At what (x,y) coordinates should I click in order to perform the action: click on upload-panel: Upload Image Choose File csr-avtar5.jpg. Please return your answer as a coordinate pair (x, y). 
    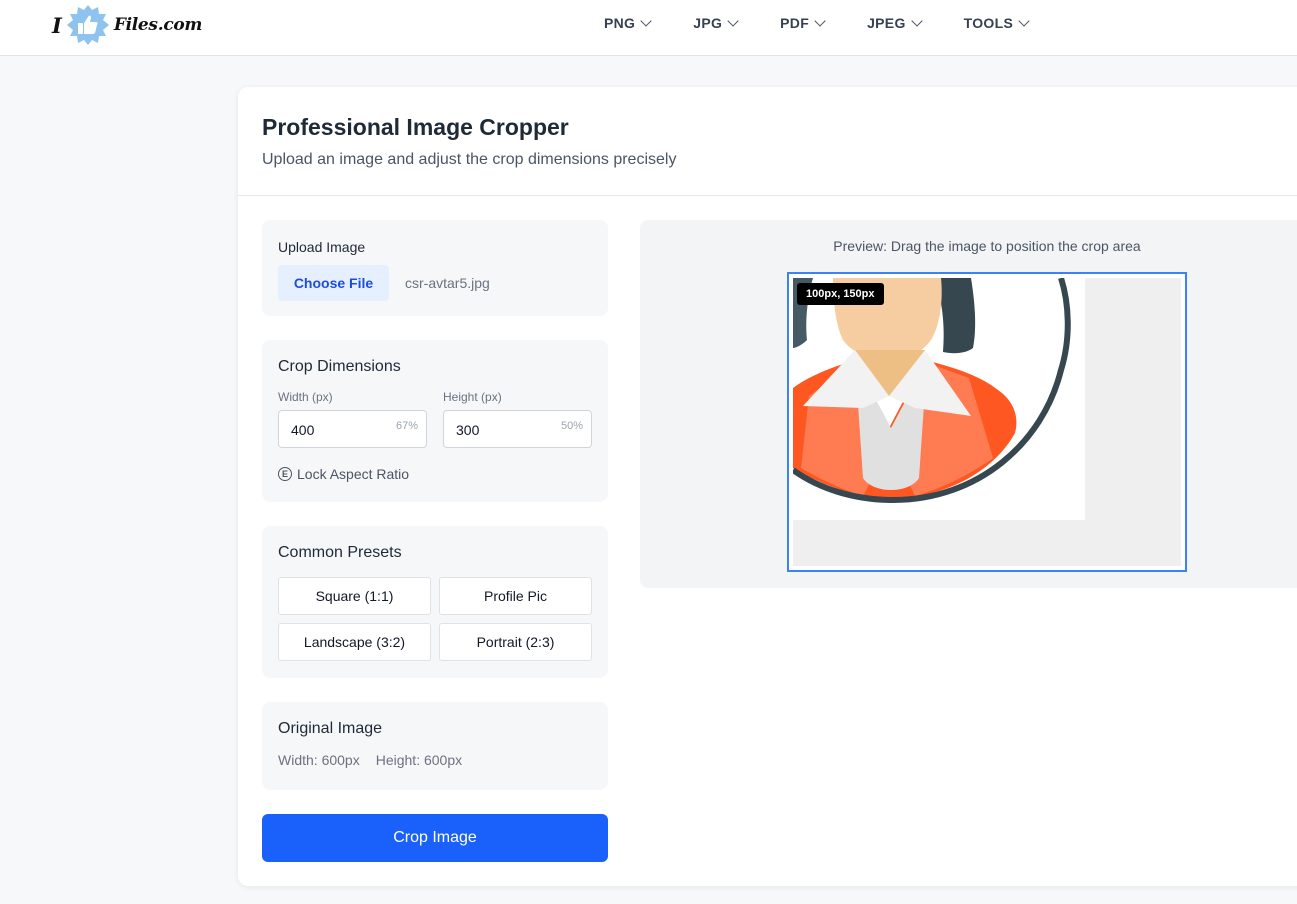
    Looking at the image, I should click on (435, 268).